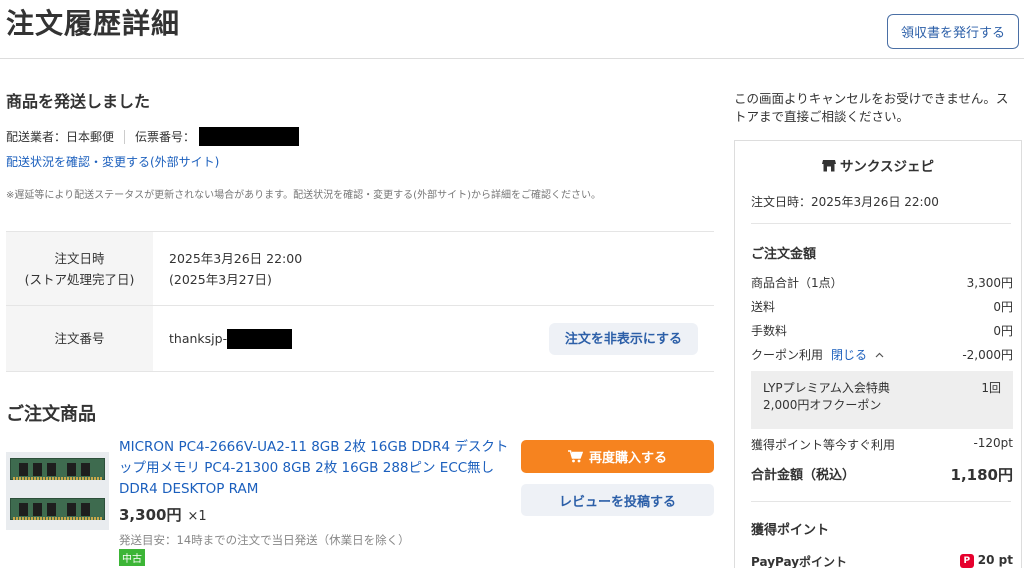  Describe the element at coordinates (433, 268) in the screenshot. I see `order-date-value: 2025年3月26日 22:00 (2025年3月27日)` at that location.